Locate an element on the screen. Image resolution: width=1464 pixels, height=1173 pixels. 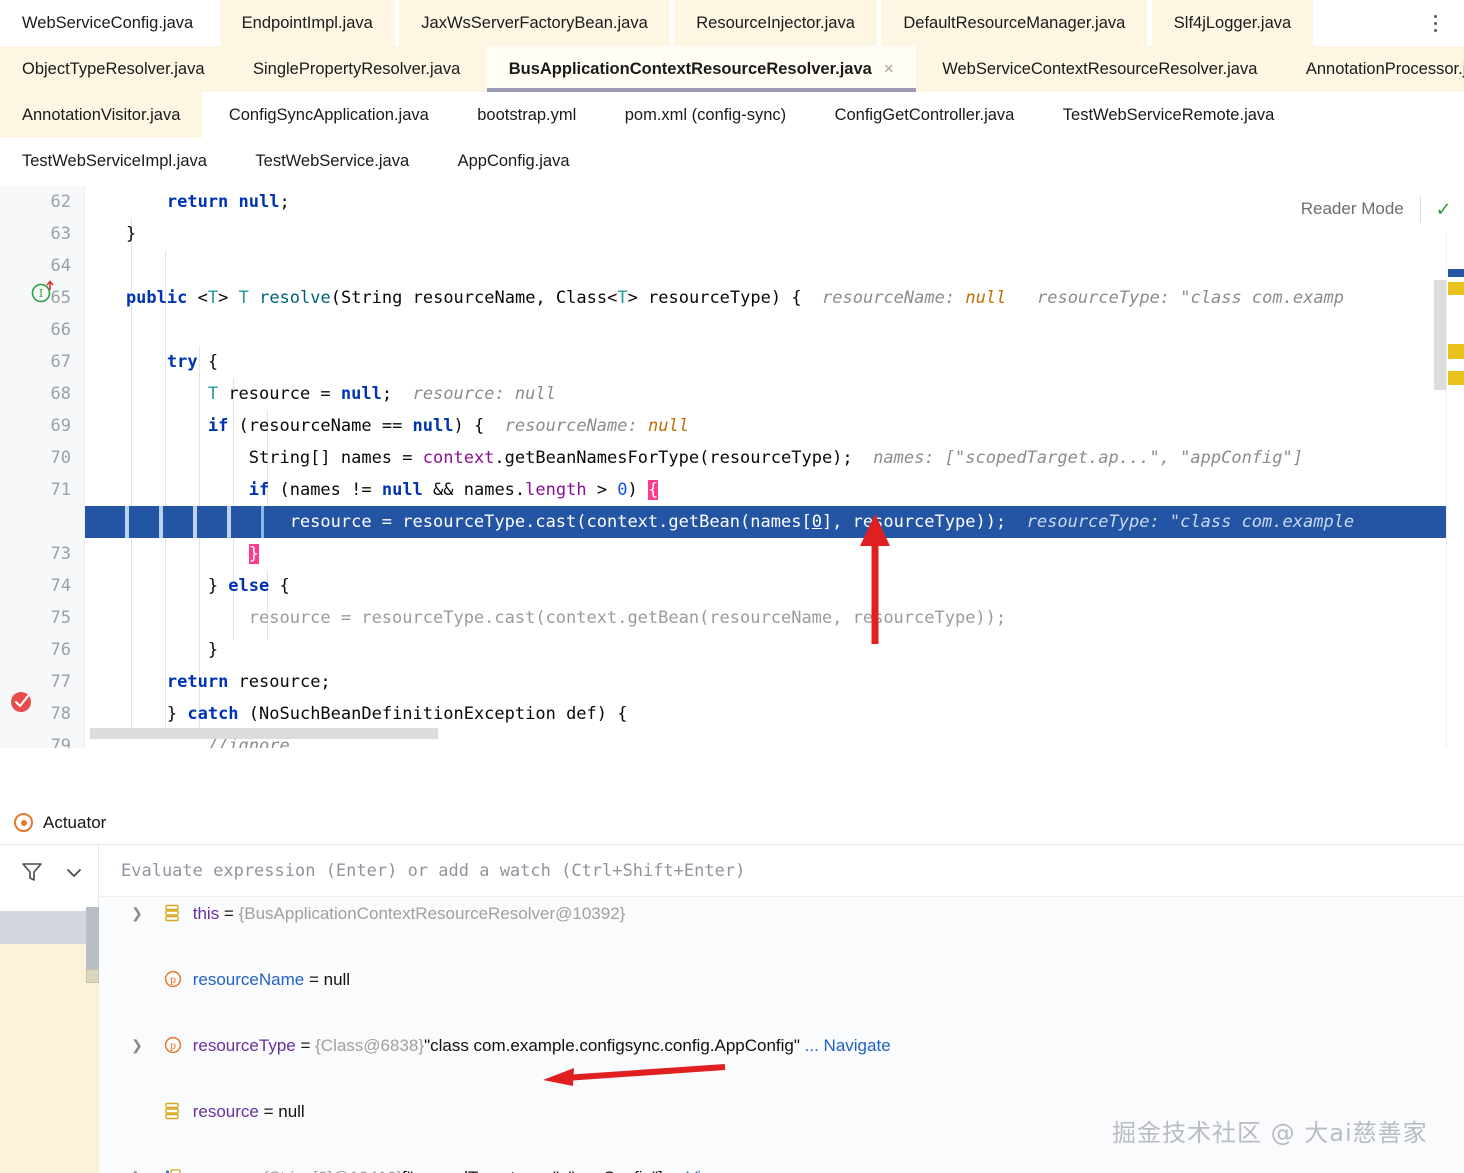
navigate-link: ... Navigate is located at coordinates (848, 1045).